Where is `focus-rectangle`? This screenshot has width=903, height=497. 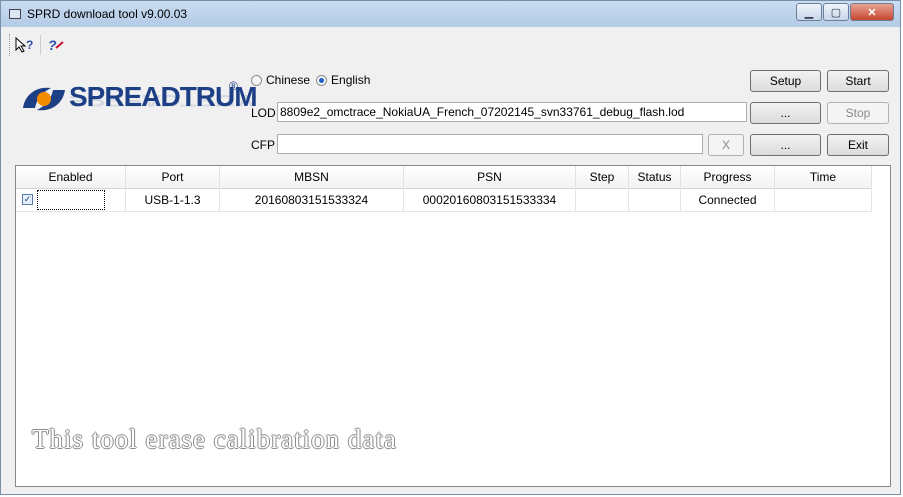
focus-rectangle is located at coordinates (71, 199).